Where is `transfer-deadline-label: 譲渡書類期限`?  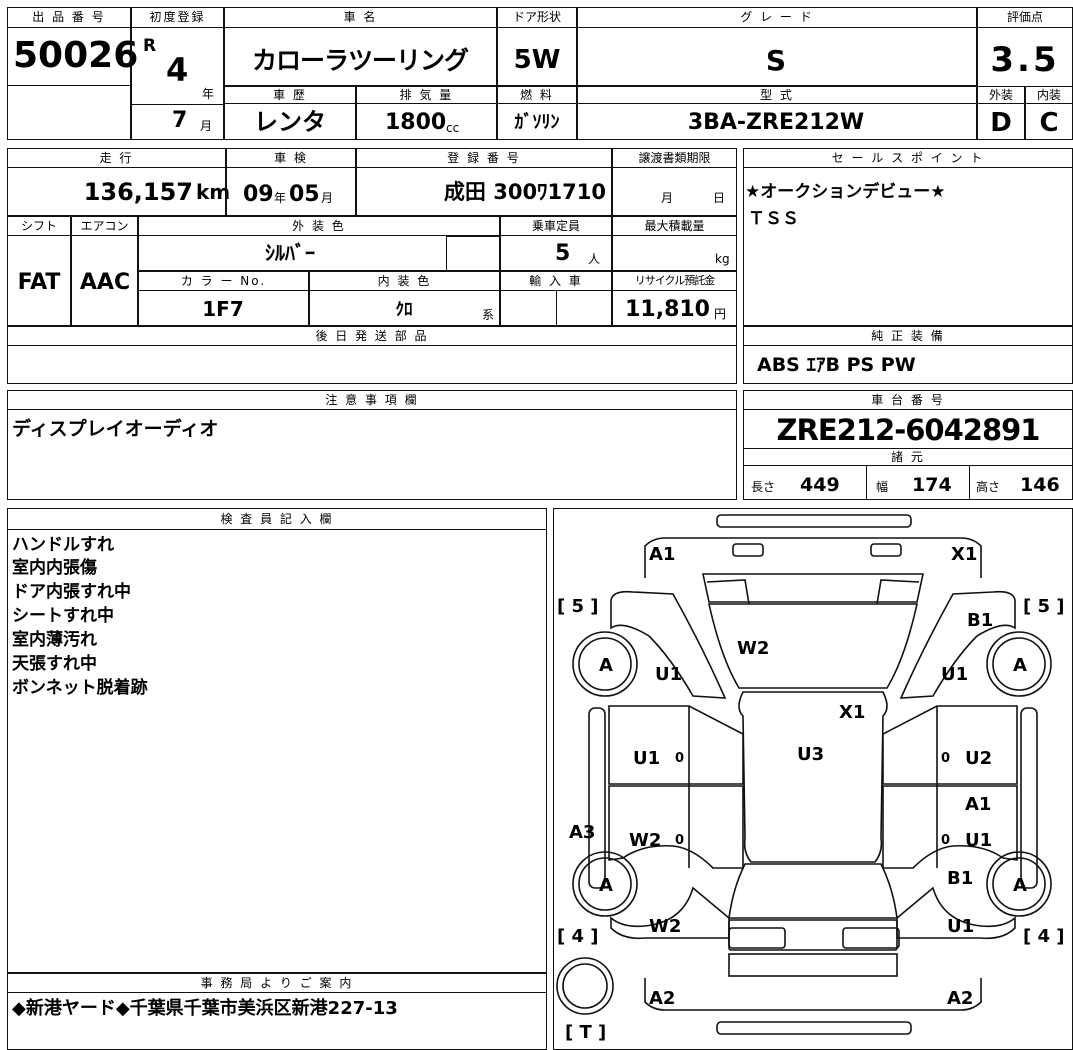
transfer-deadline-label: 譲渡書類期限 is located at coordinates (674, 158).